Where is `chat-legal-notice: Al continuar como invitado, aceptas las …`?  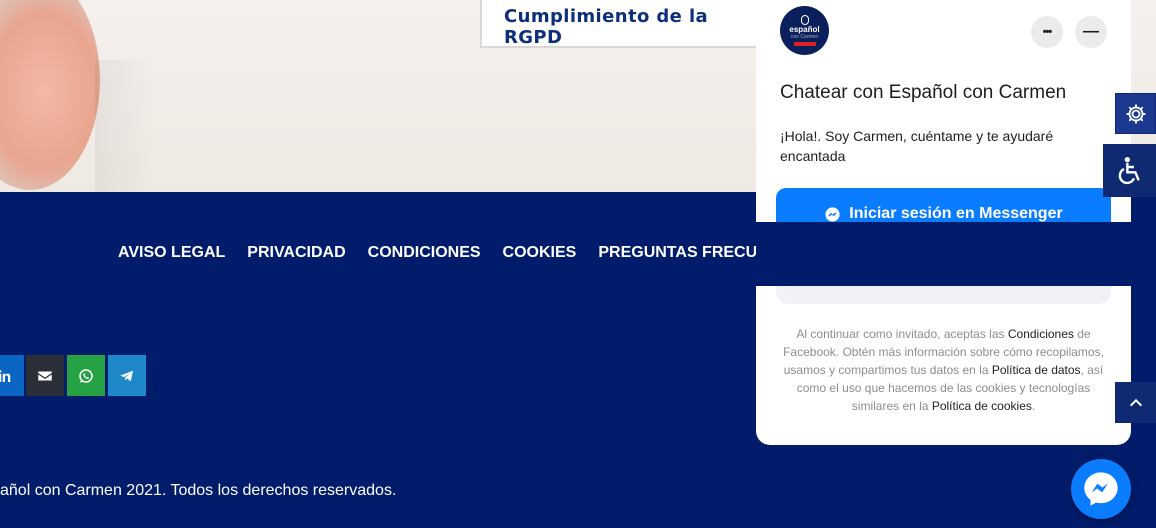 chat-legal-notice: Al continuar como invitado, aceptas las … is located at coordinates (943, 370).